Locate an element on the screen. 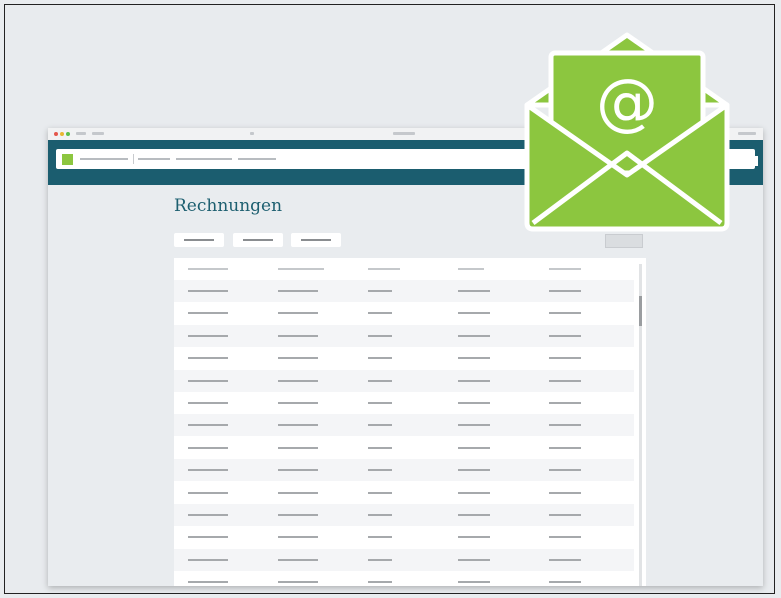  nav-divider is located at coordinates (133, 159).